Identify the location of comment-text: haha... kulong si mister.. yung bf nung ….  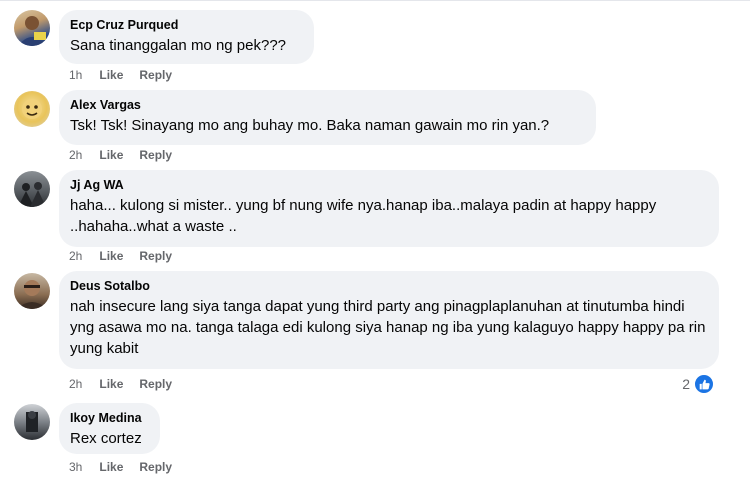
(365, 216).